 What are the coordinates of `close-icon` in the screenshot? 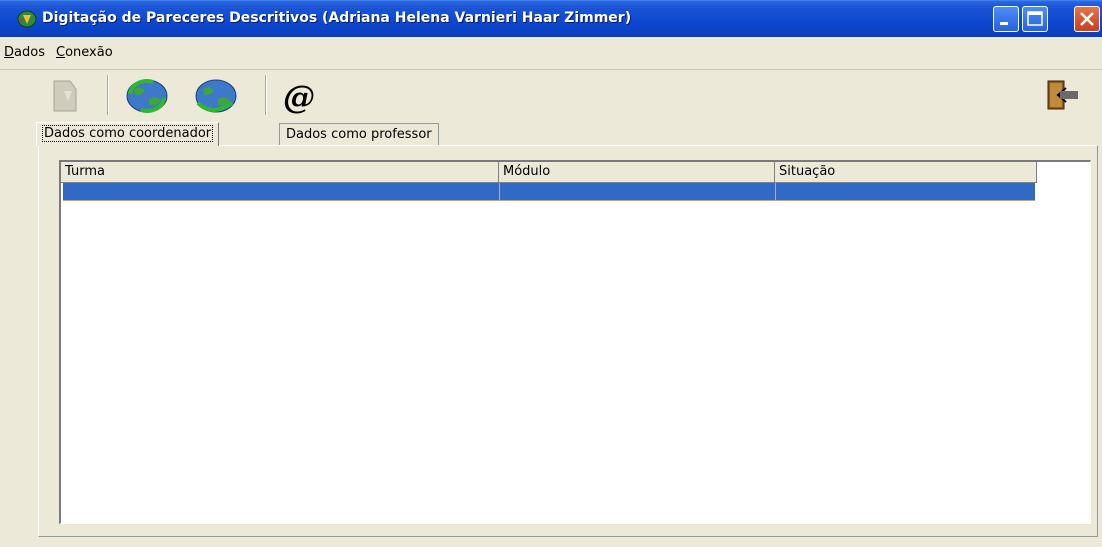 It's located at (1087, 19).